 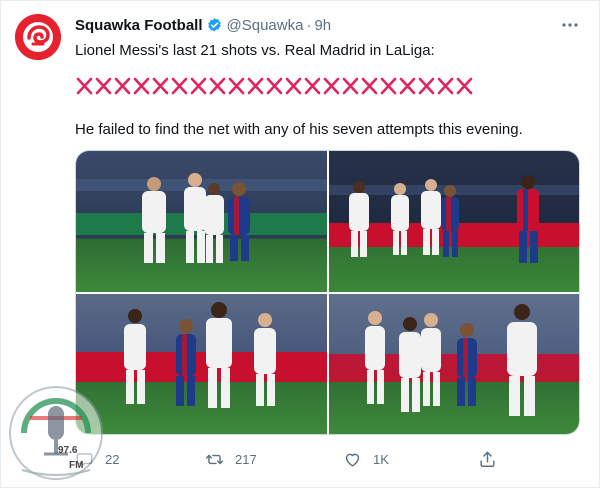 What do you see at coordinates (366, 459) in the screenshot?
I see `like-button: 1K` at bounding box center [366, 459].